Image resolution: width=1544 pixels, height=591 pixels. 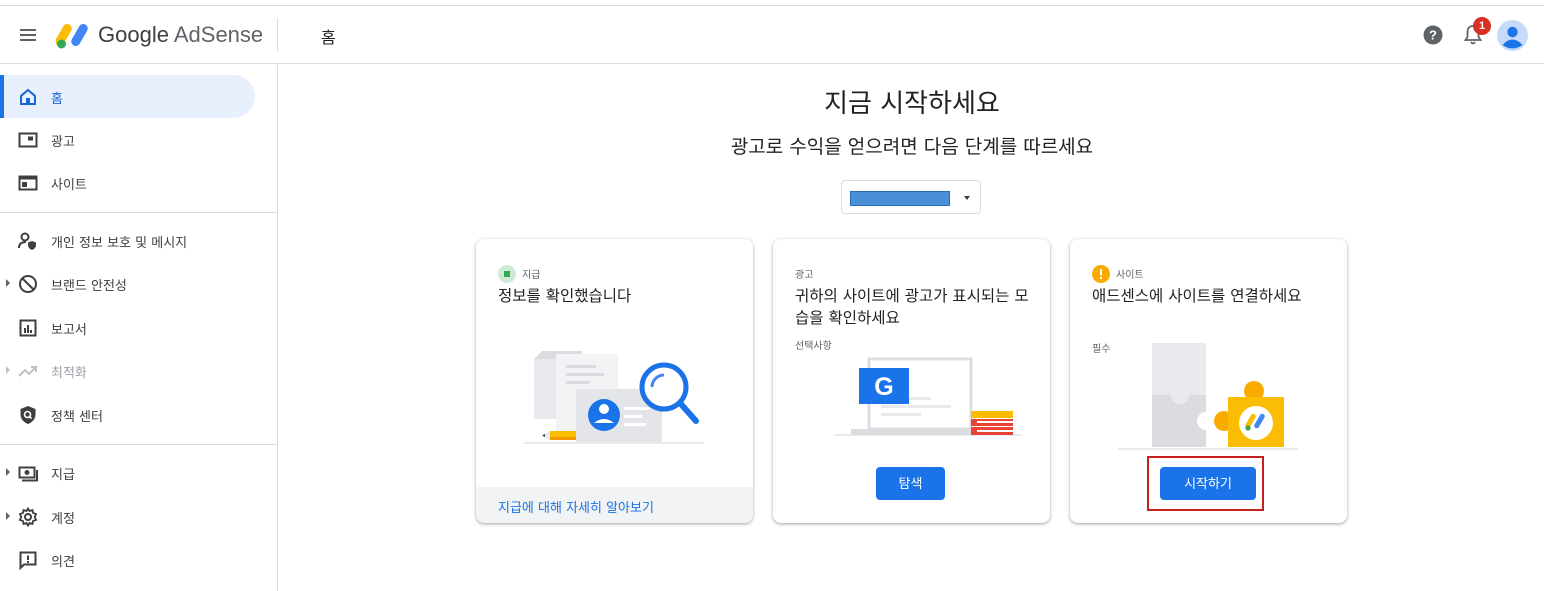 I want to click on sidebar-item-label: 계정, so click(x=63, y=519).